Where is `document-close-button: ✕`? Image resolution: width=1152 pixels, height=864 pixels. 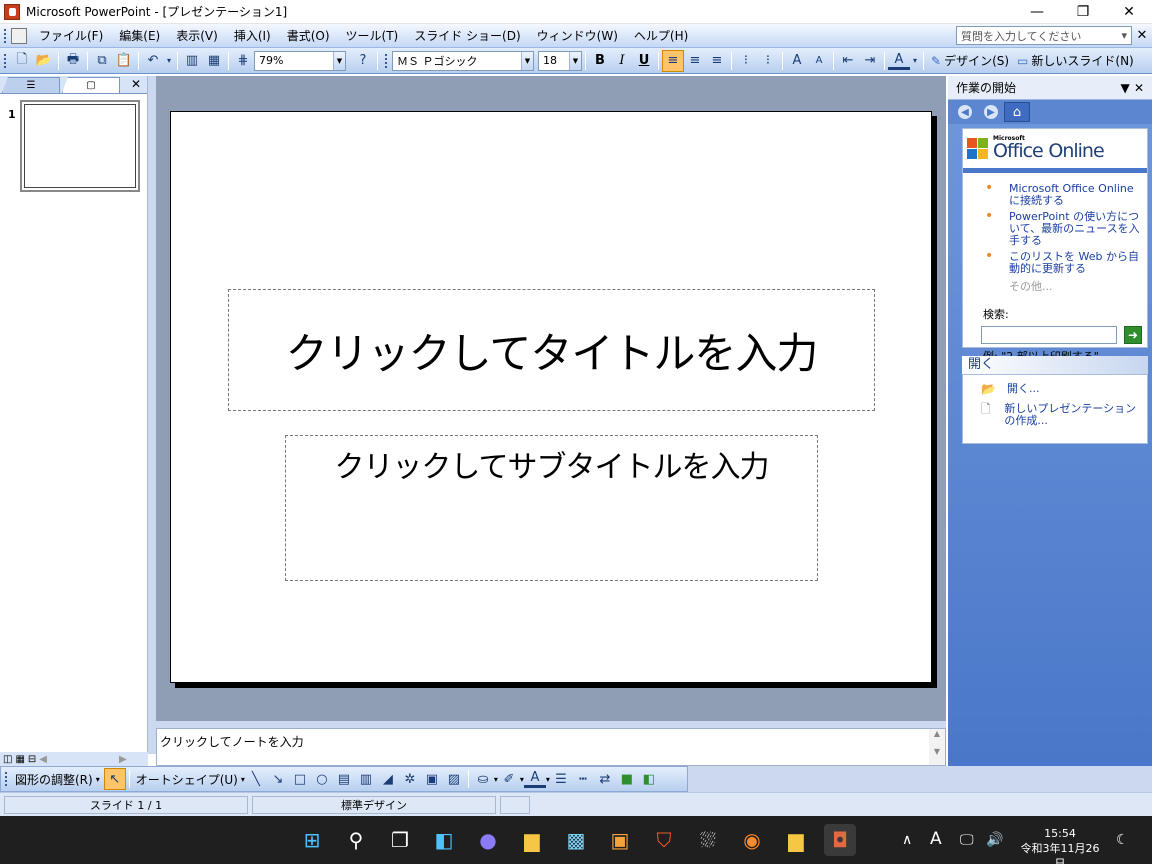
document-close-button: ✕ is located at coordinates (1142, 35).